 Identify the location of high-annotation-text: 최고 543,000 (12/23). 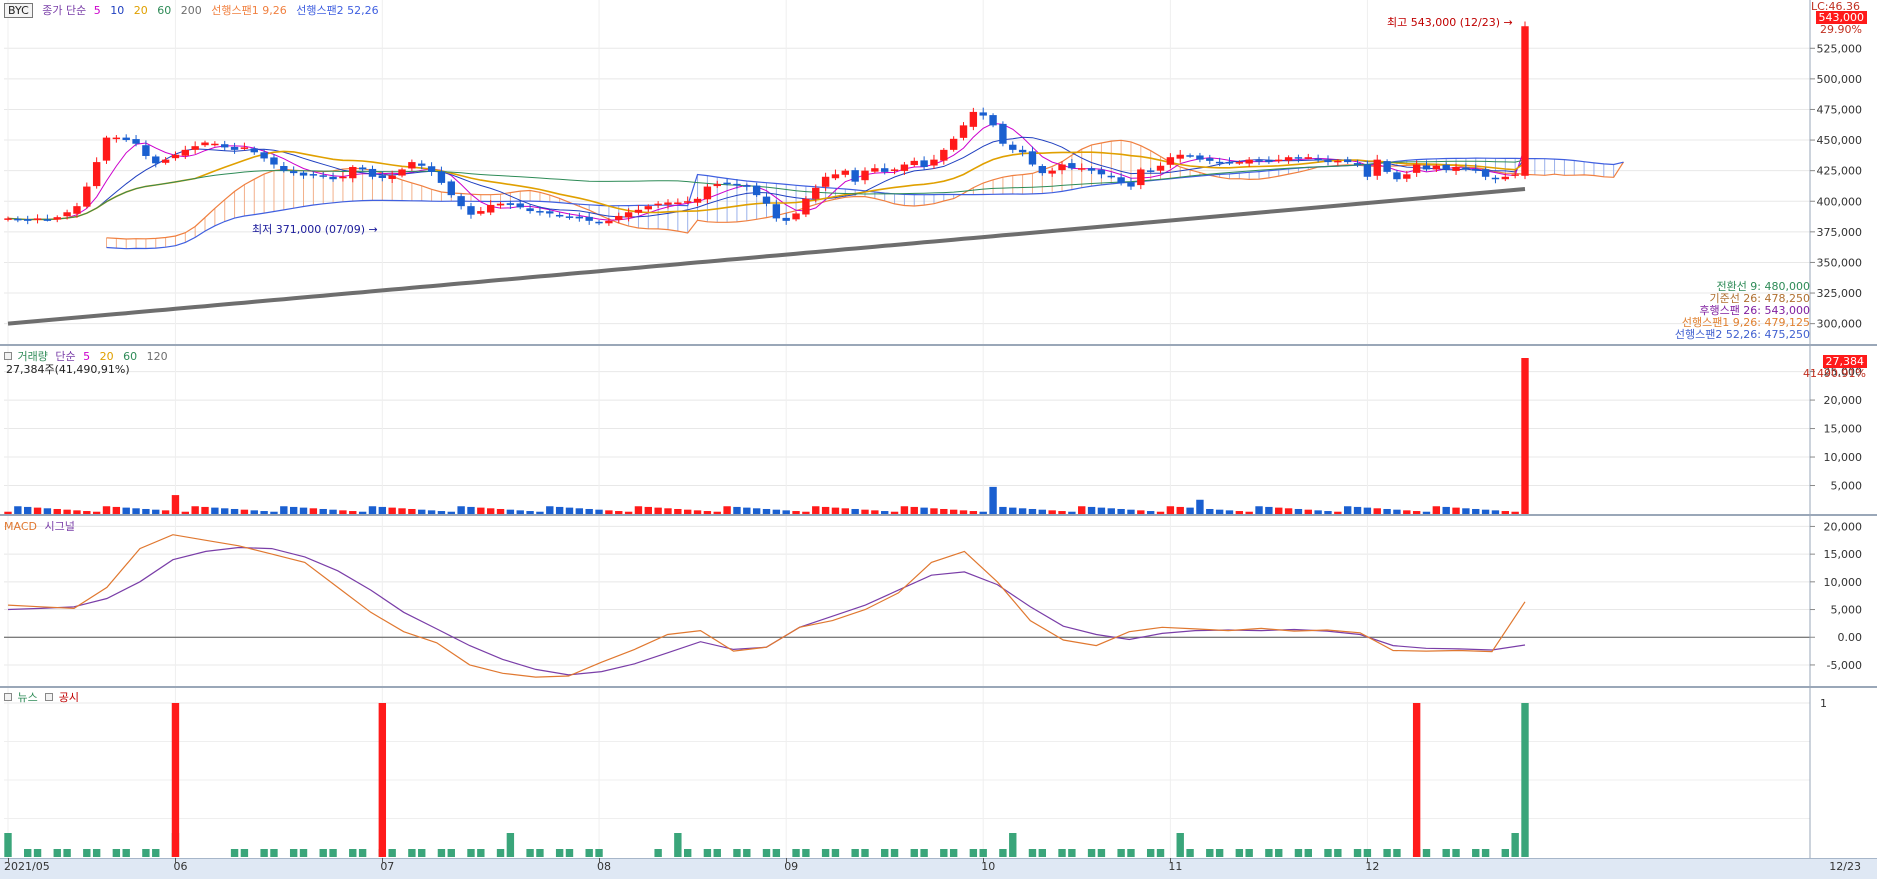
(1444, 22).